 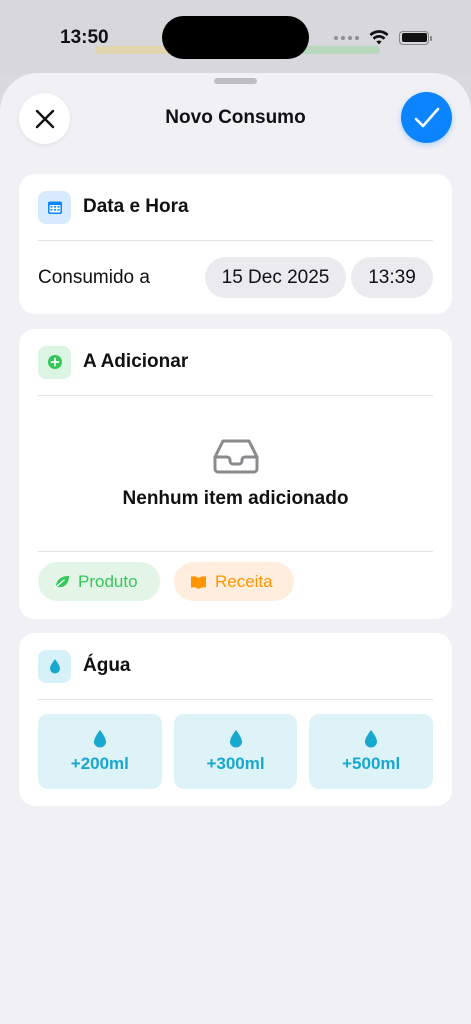 I want to click on datetime-card-title: Data e Hora, so click(x=136, y=206).